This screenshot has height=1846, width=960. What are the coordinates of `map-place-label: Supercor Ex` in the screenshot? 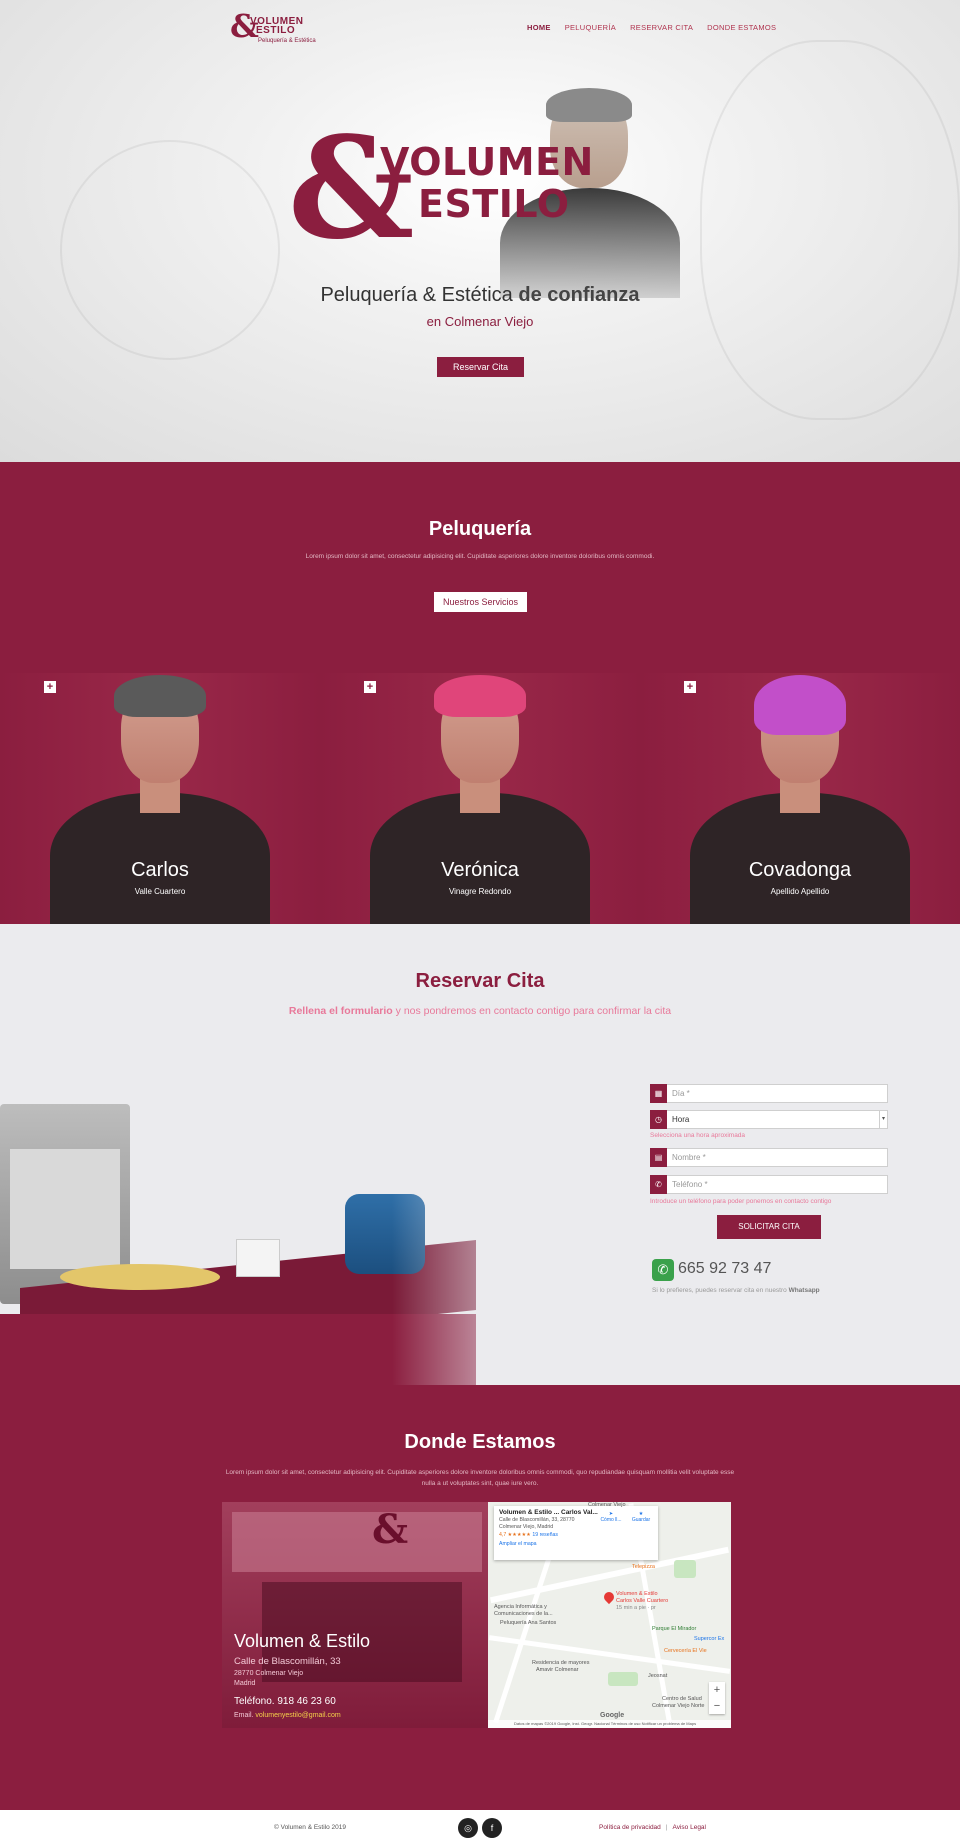 It's located at (709, 1639).